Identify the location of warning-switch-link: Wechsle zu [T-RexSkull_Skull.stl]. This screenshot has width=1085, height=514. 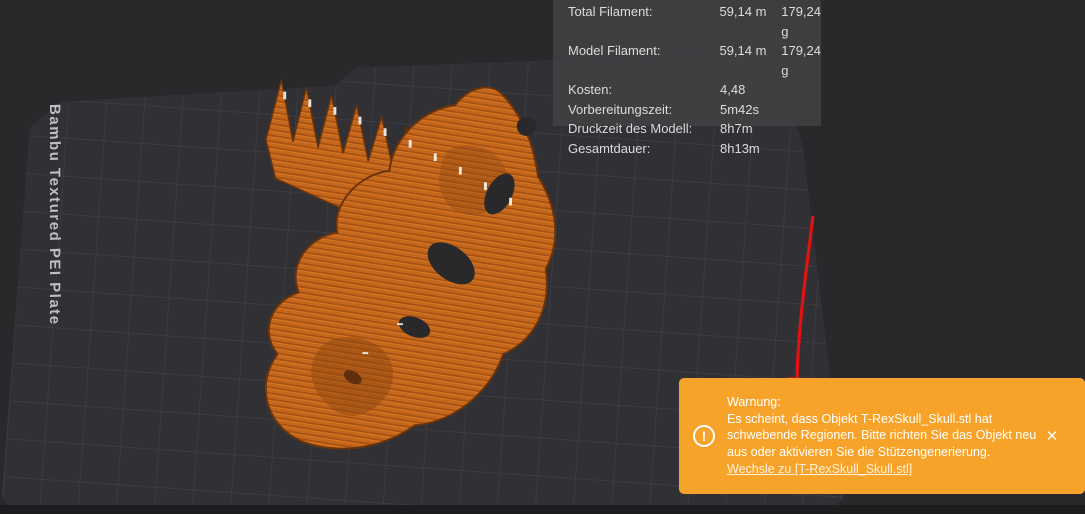
(819, 469).